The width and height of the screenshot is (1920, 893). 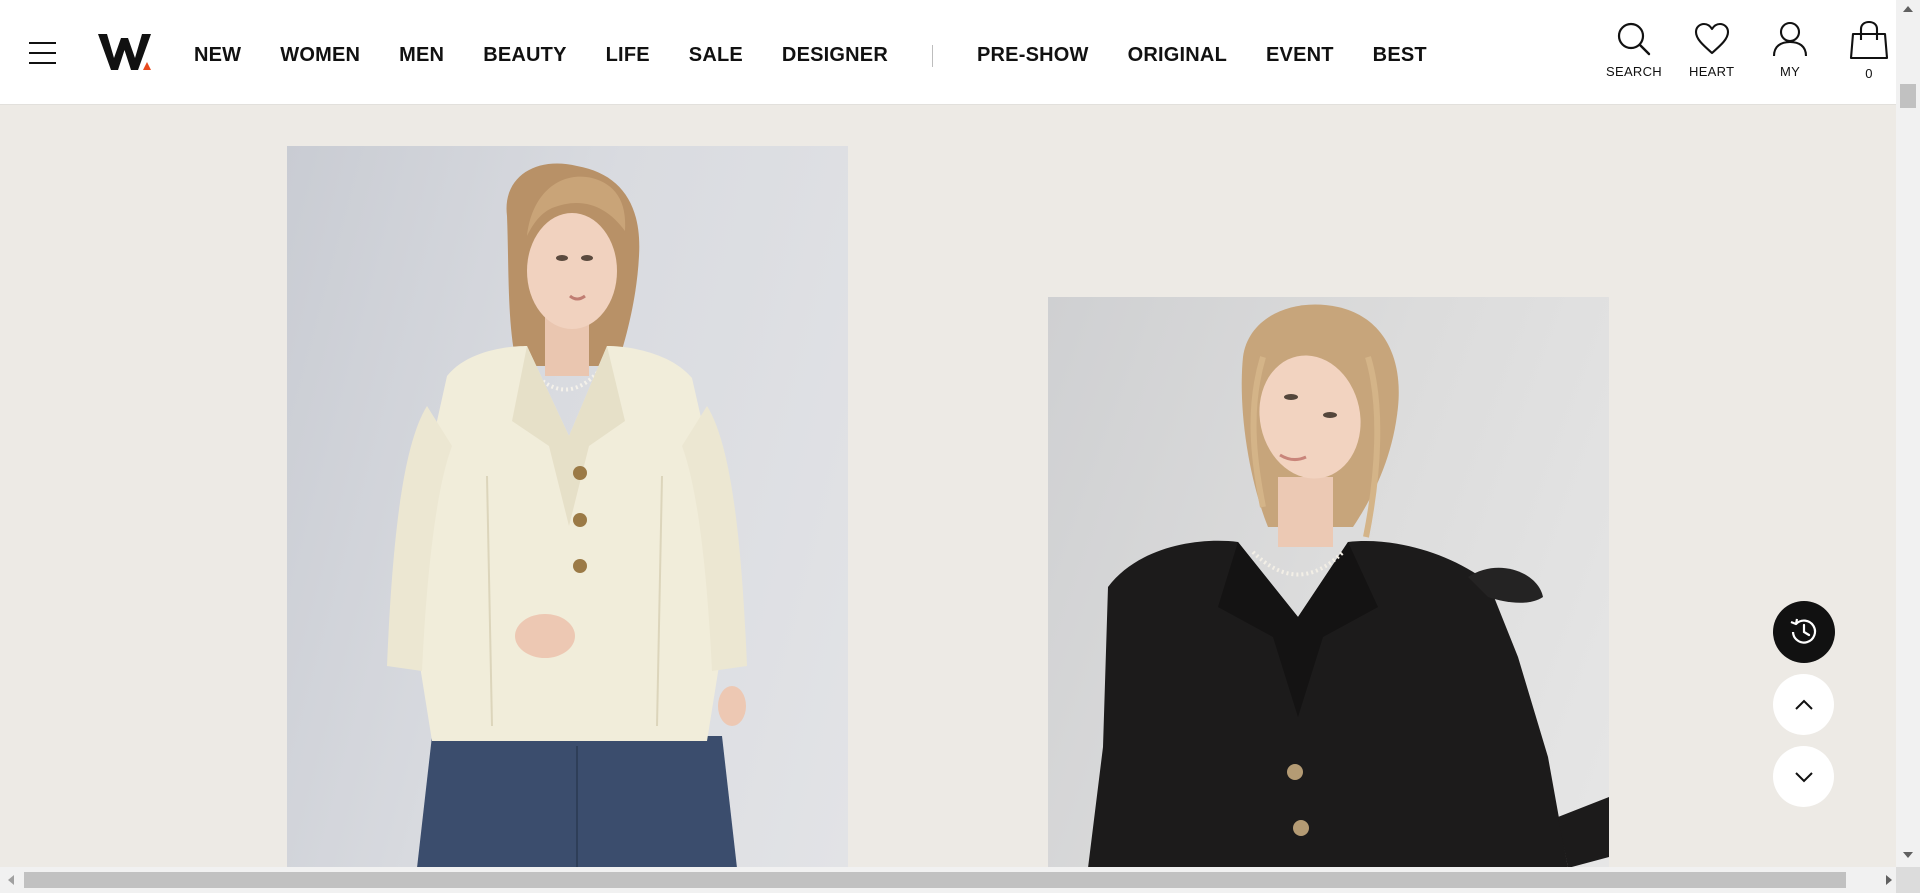 I want to click on heart-button: HEART, so click(x=1711, y=49).